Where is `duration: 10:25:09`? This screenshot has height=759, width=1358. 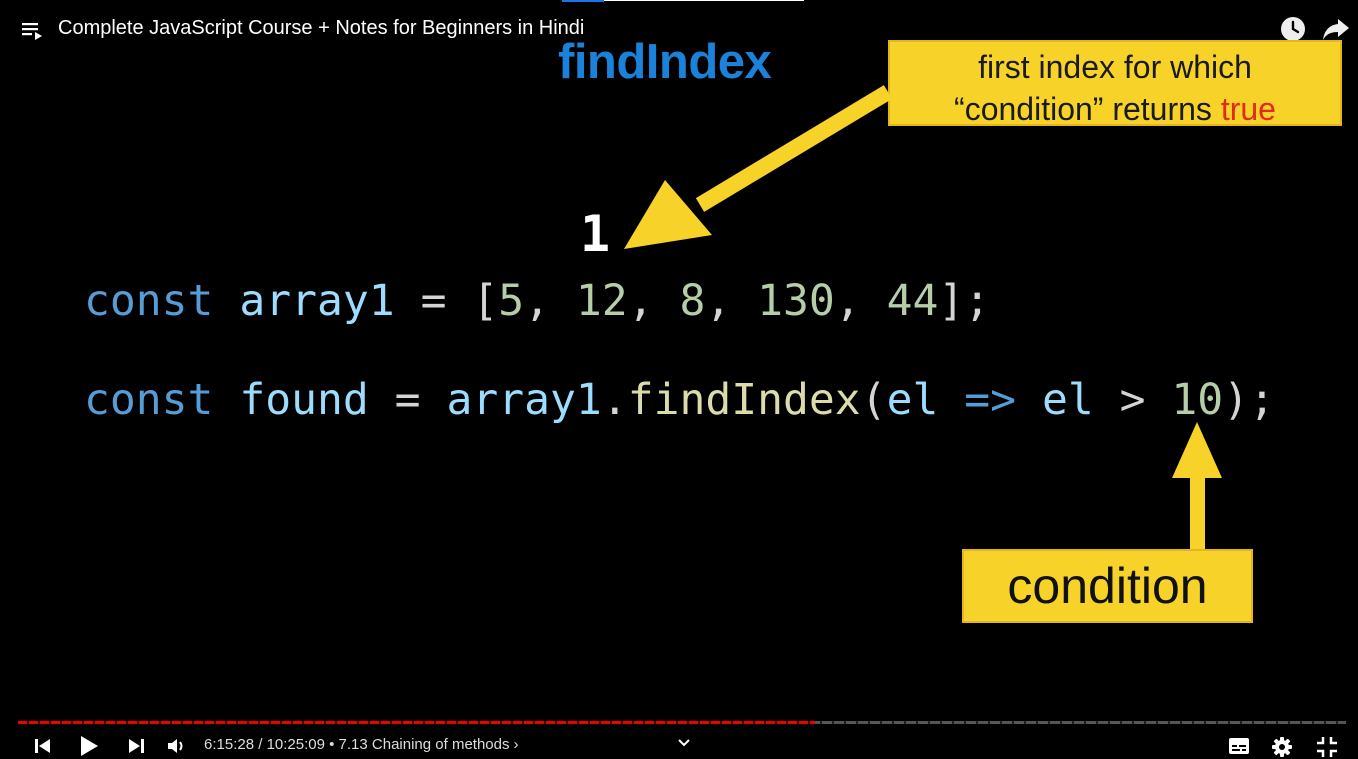 duration: 10:25:09 is located at coordinates (295, 744).